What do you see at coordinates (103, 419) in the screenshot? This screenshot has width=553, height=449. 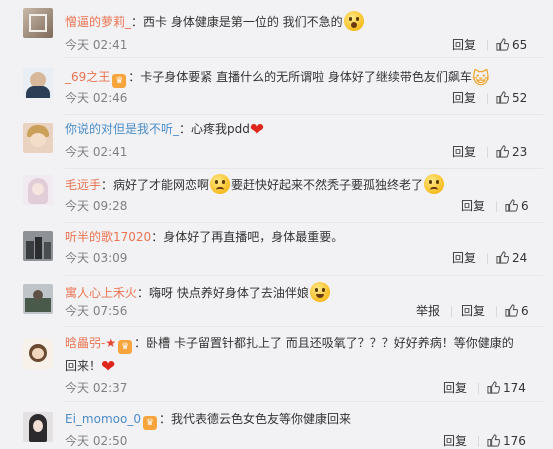 I see `username-link: Ei_momoo_0` at bounding box center [103, 419].